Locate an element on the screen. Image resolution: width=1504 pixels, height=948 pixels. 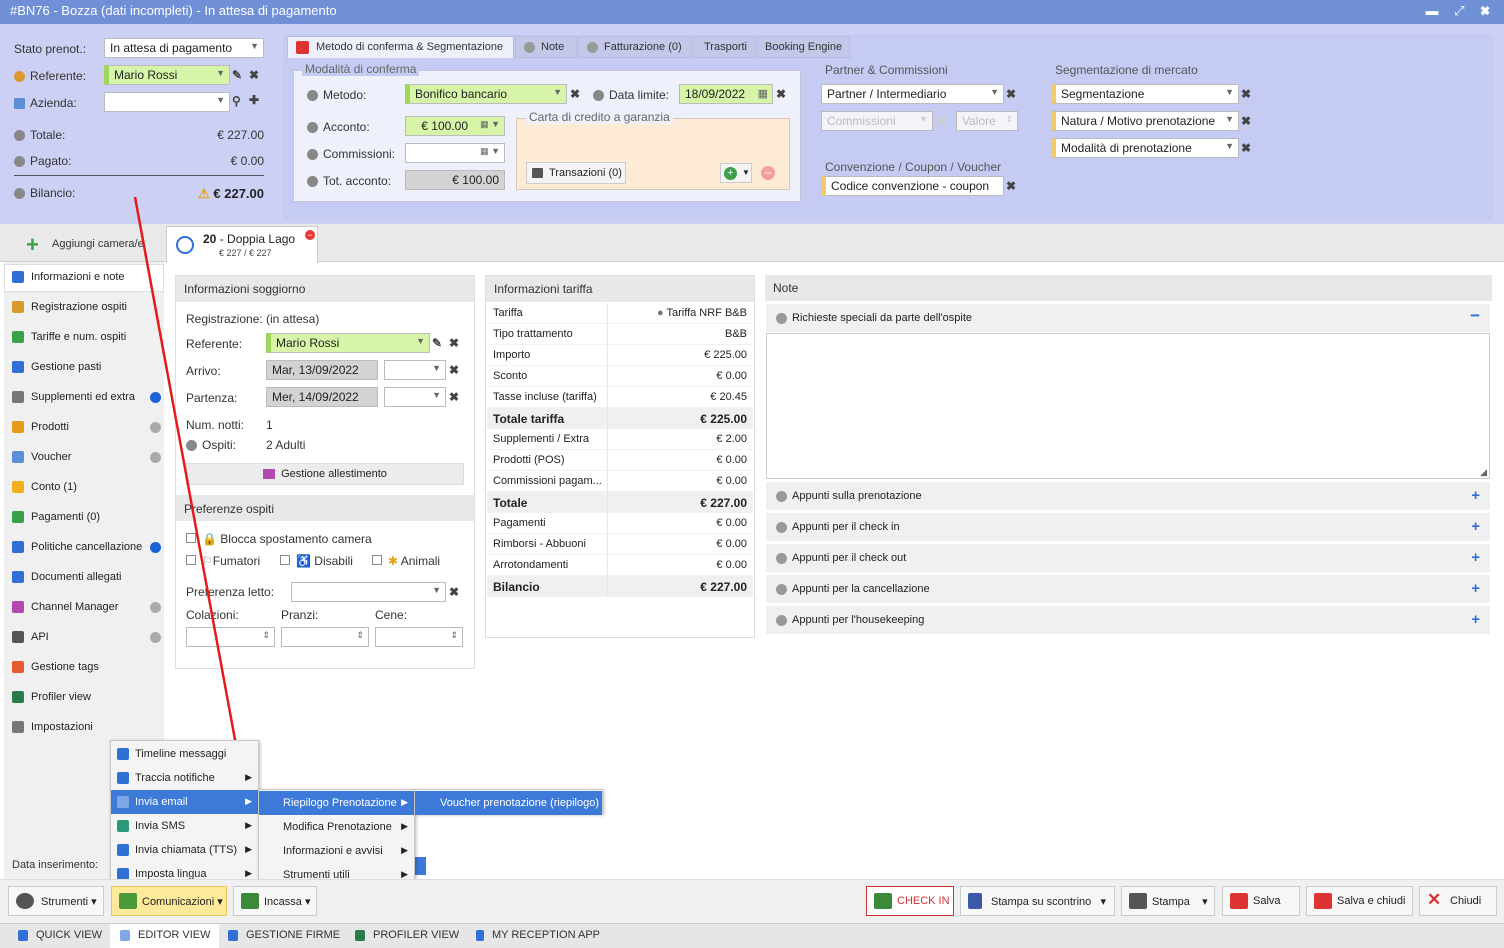
profiler-view-button: PROFILER VIEW is located at coordinates (407, 935).